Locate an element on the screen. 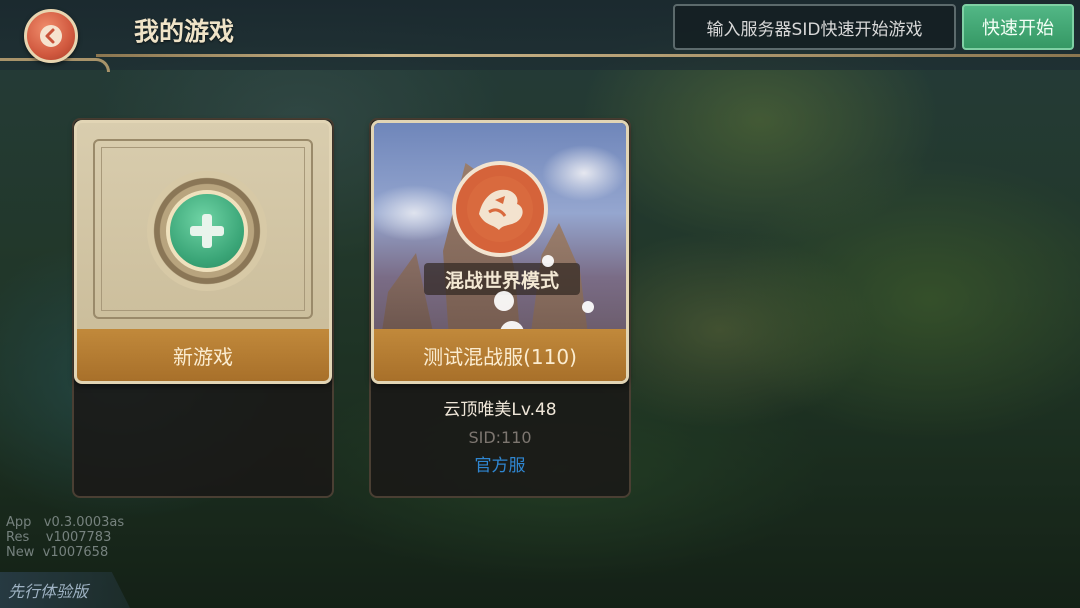 The height and width of the screenshot is (608, 1080). server-info: 云顶唯美Lv.48 SID:110 官方服 is located at coordinates (500, 438).